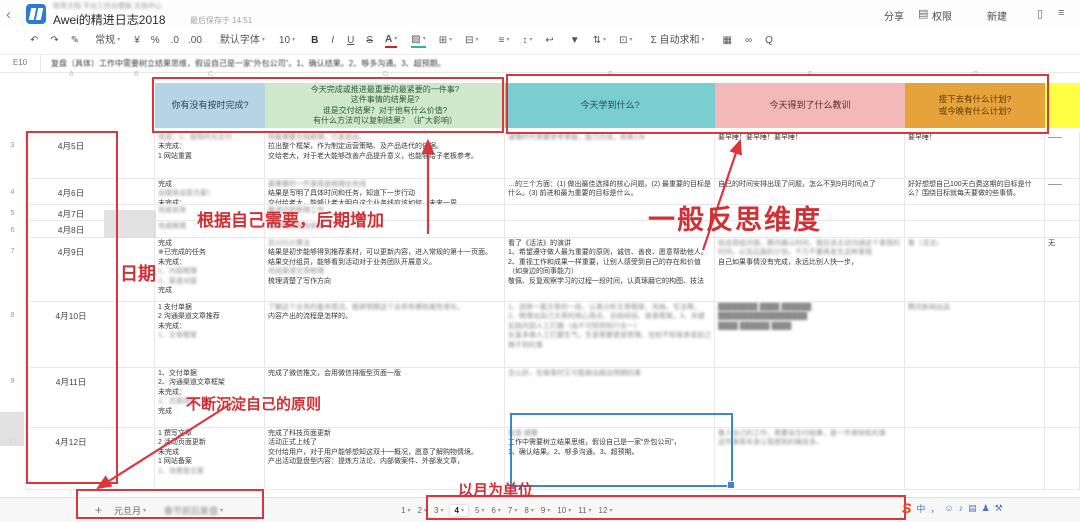 This screenshot has width=1080, height=522. What do you see at coordinates (314, 41) in the screenshot?
I see `bold-icon: B` at bounding box center [314, 41].